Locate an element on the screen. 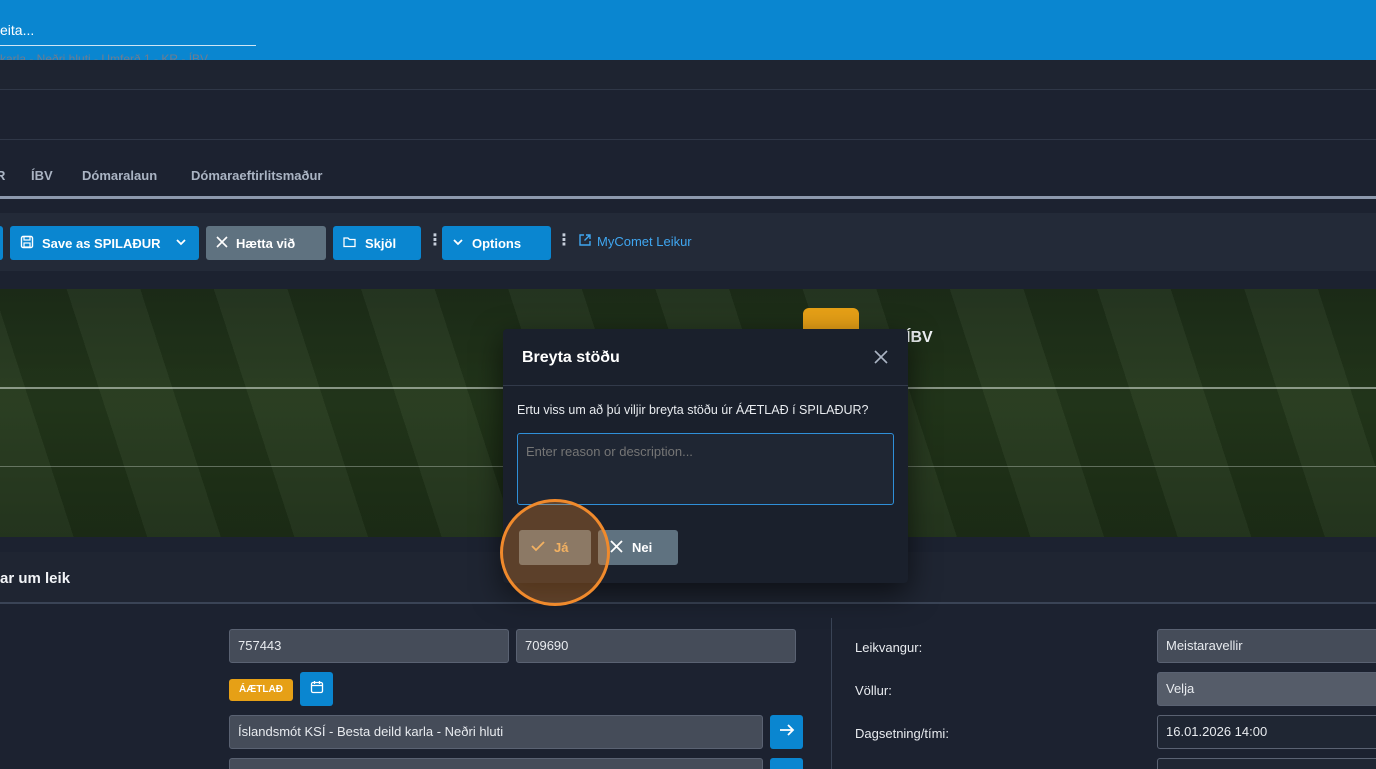 This screenshot has width=1376, height=769. confirm-no-button: Nei is located at coordinates (638, 547).